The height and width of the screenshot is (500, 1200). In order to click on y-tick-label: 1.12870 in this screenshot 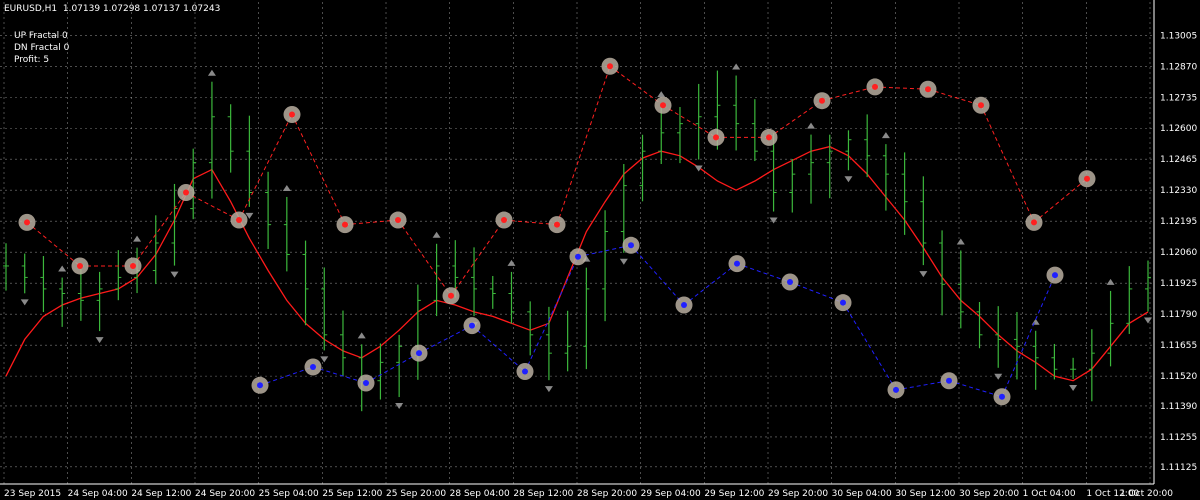, I will do `click(1178, 67)`.